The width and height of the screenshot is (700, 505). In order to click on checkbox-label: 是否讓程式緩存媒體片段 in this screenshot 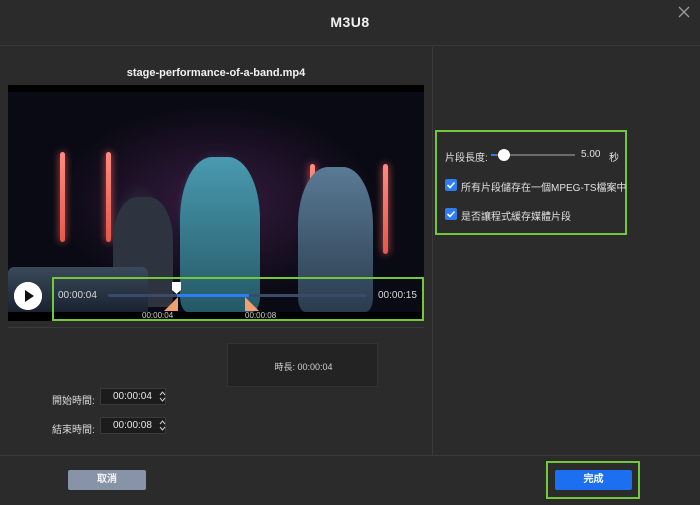, I will do `click(516, 217)`.